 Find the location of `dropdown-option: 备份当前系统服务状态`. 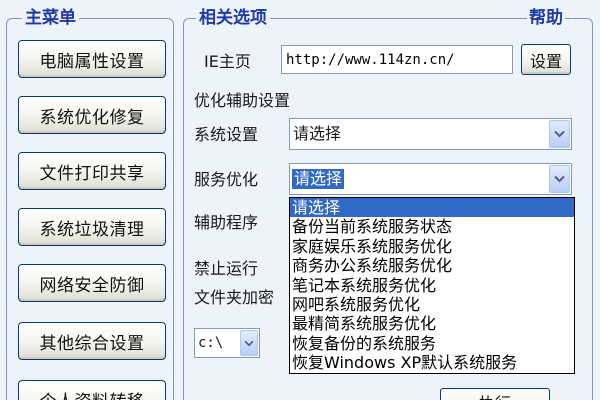

dropdown-option: 备份当前系统服务状态 is located at coordinates (432, 226).